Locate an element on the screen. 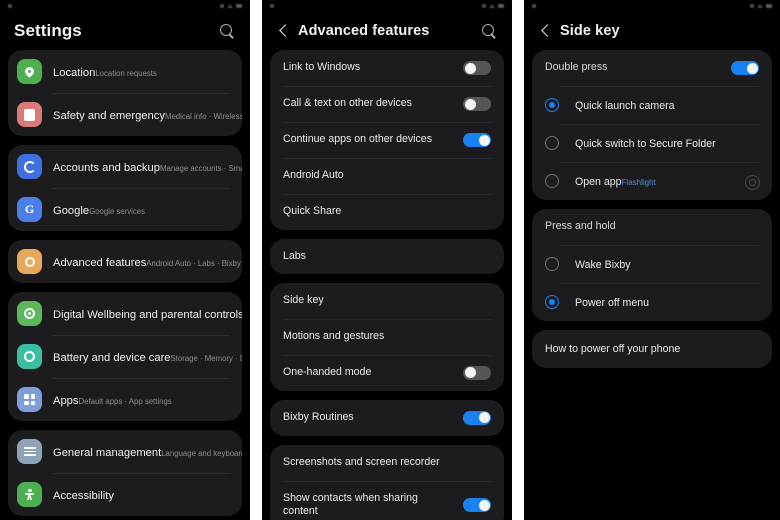 The image size is (780, 520). advanced-features-header: Advanced features is located at coordinates (387, 31).